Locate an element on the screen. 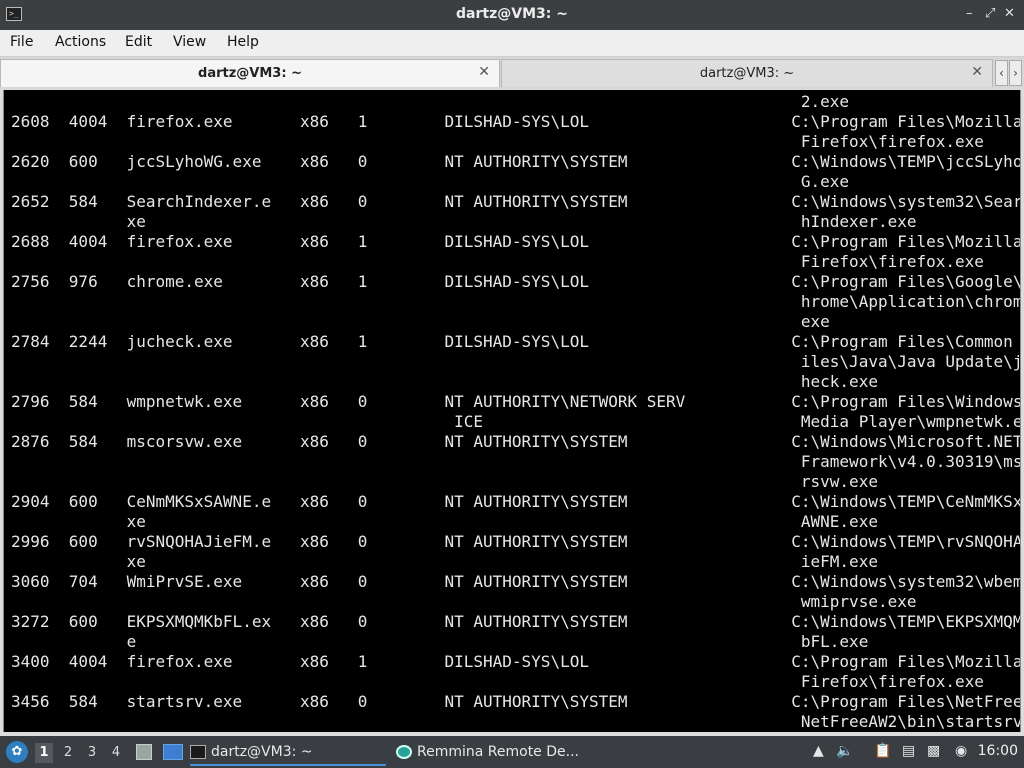 This screenshot has width=1024, height=768. tab-bar: dartz@VM3: ~ ✕ dartz@VM3: ~ ✕ is located at coordinates (512, 73).